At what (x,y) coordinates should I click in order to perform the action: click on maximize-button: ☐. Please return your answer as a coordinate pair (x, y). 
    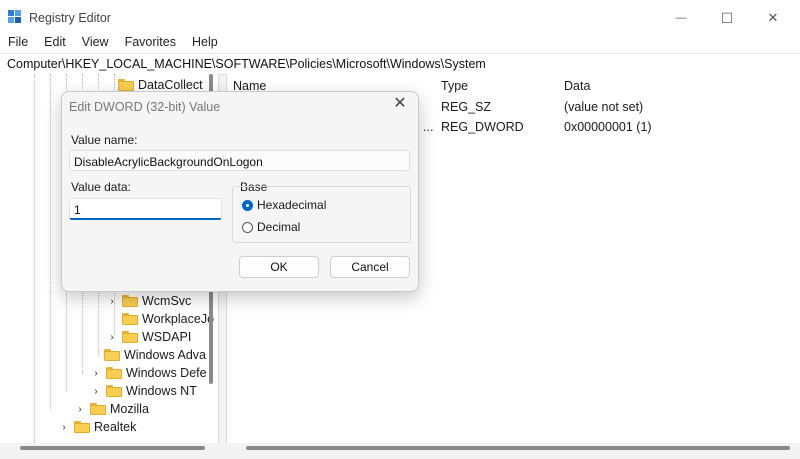
    Looking at the image, I should click on (727, 18).